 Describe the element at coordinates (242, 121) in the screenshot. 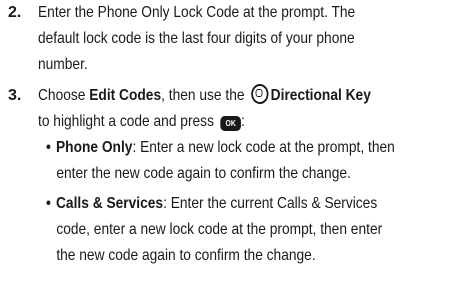

I see `step-3-colon: :` at that location.